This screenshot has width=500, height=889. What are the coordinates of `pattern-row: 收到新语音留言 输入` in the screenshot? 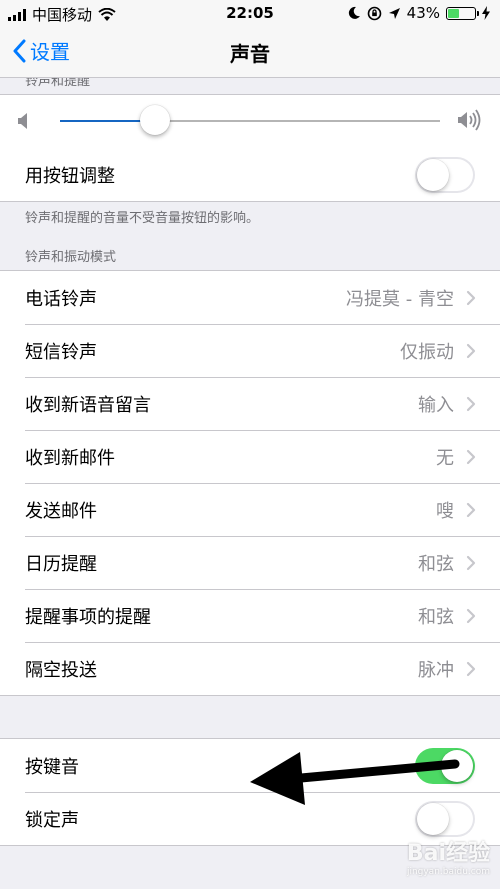 It's located at (250, 403).